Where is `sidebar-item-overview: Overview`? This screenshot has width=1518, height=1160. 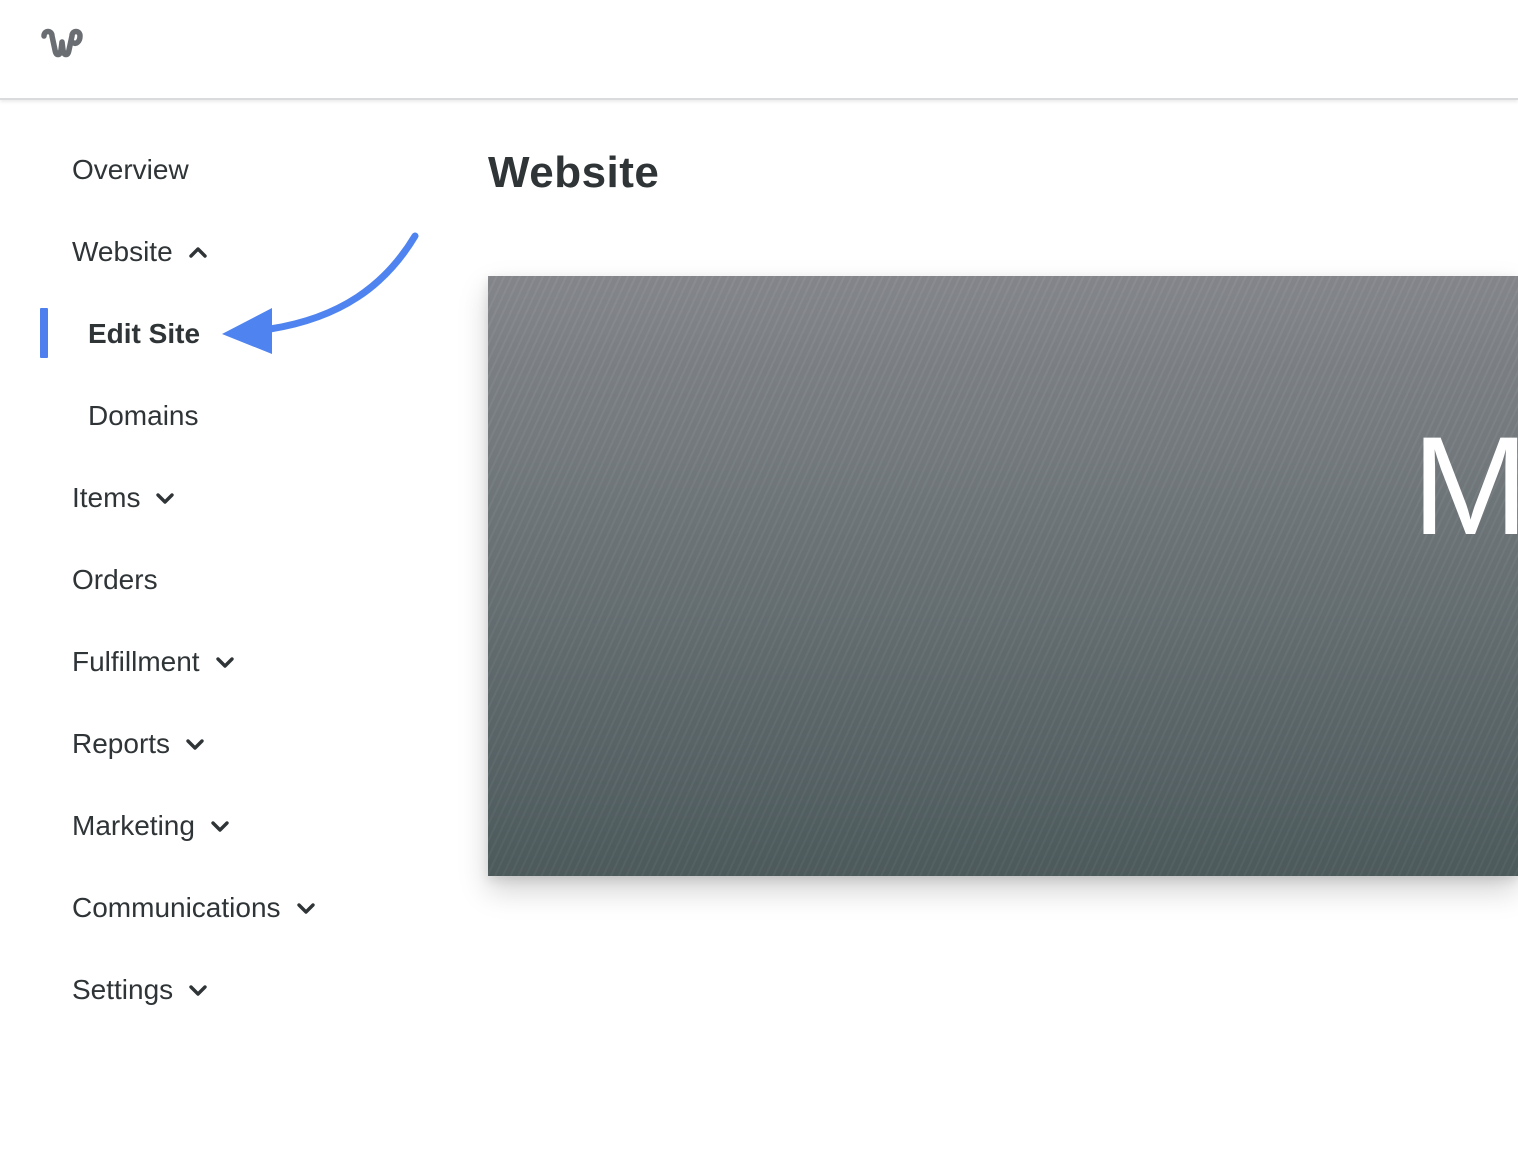
sidebar-item-overview: Overview is located at coordinates (130, 170).